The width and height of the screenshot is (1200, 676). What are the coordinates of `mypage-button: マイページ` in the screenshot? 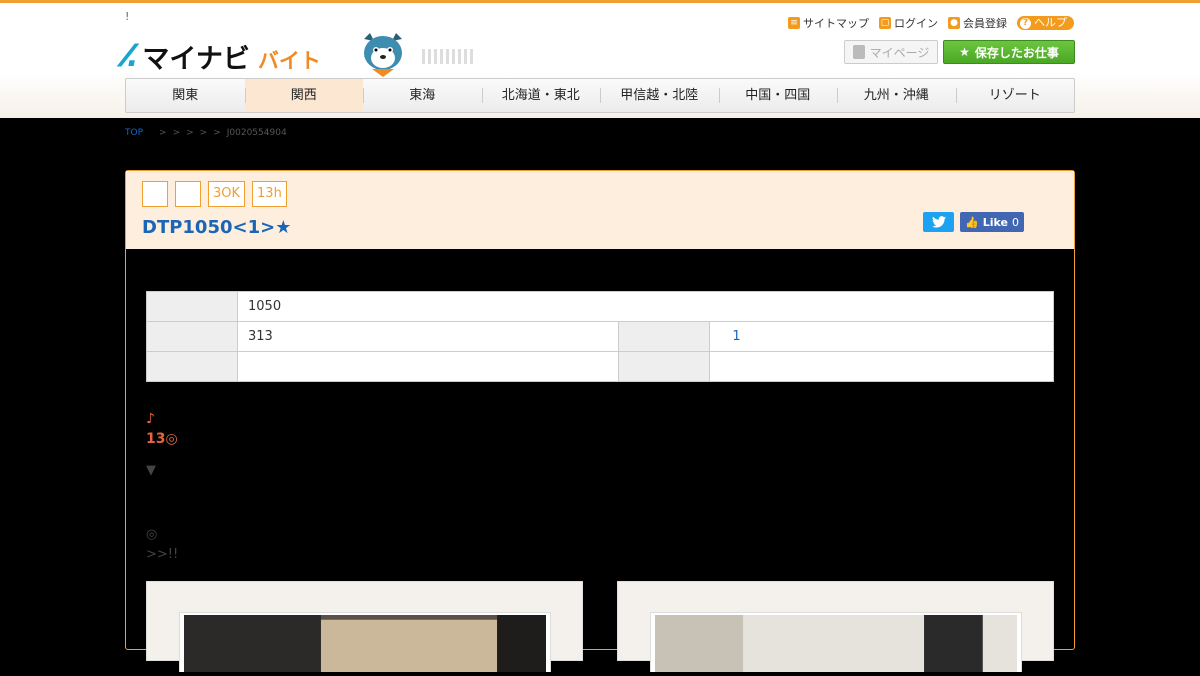 It's located at (891, 52).